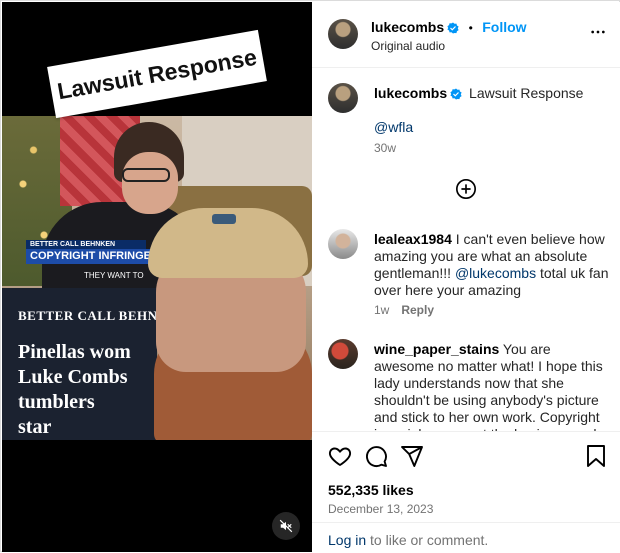 The width and height of the screenshot is (620, 553). Describe the element at coordinates (526, 93) in the screenshot. I see `caption-text: Lawsuit Response` at that location.